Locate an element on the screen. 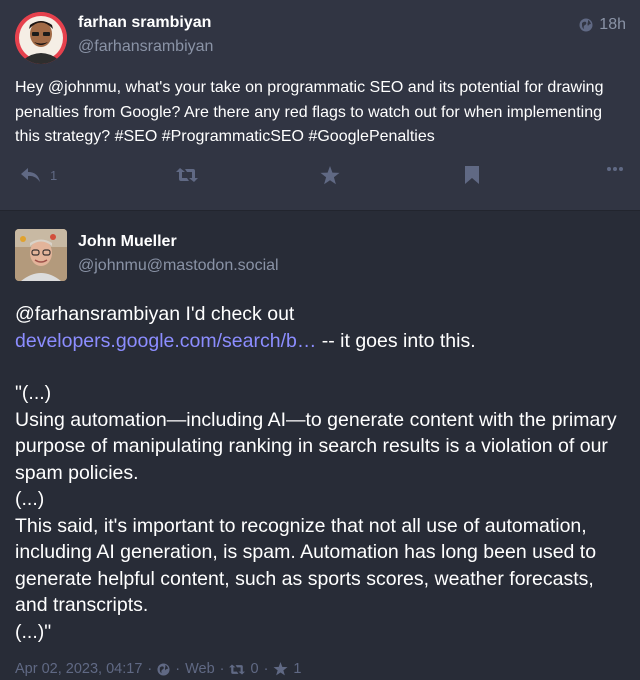 This screenshot has width=640, height=680. quote-close: (...)" is located at coordinates (33, 631).